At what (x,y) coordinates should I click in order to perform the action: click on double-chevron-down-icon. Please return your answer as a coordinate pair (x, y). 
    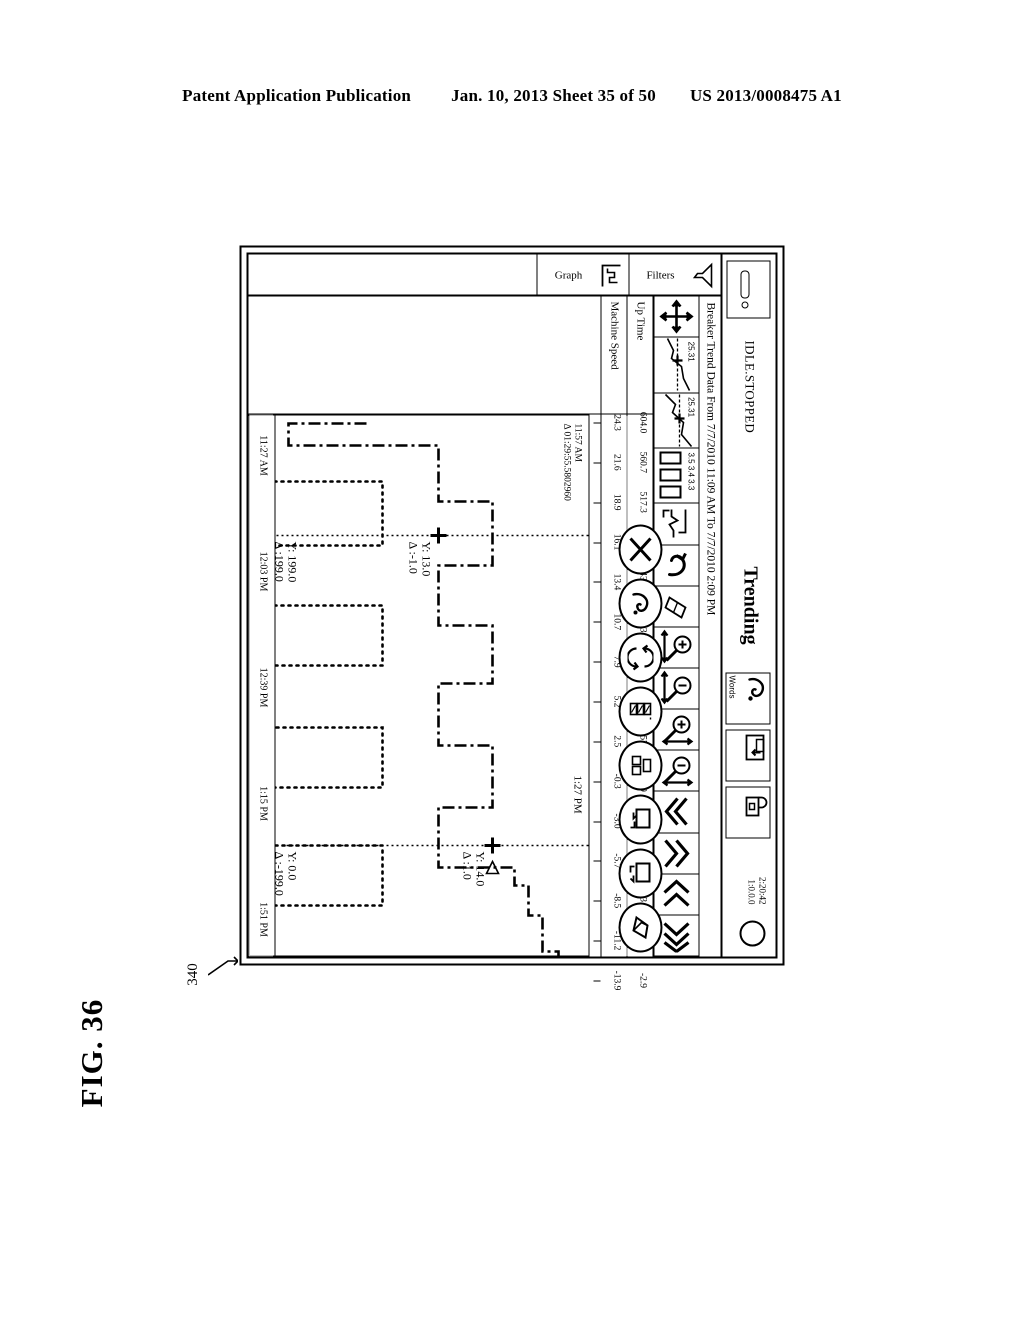
    Looking at the image, I should click on (676, 811).